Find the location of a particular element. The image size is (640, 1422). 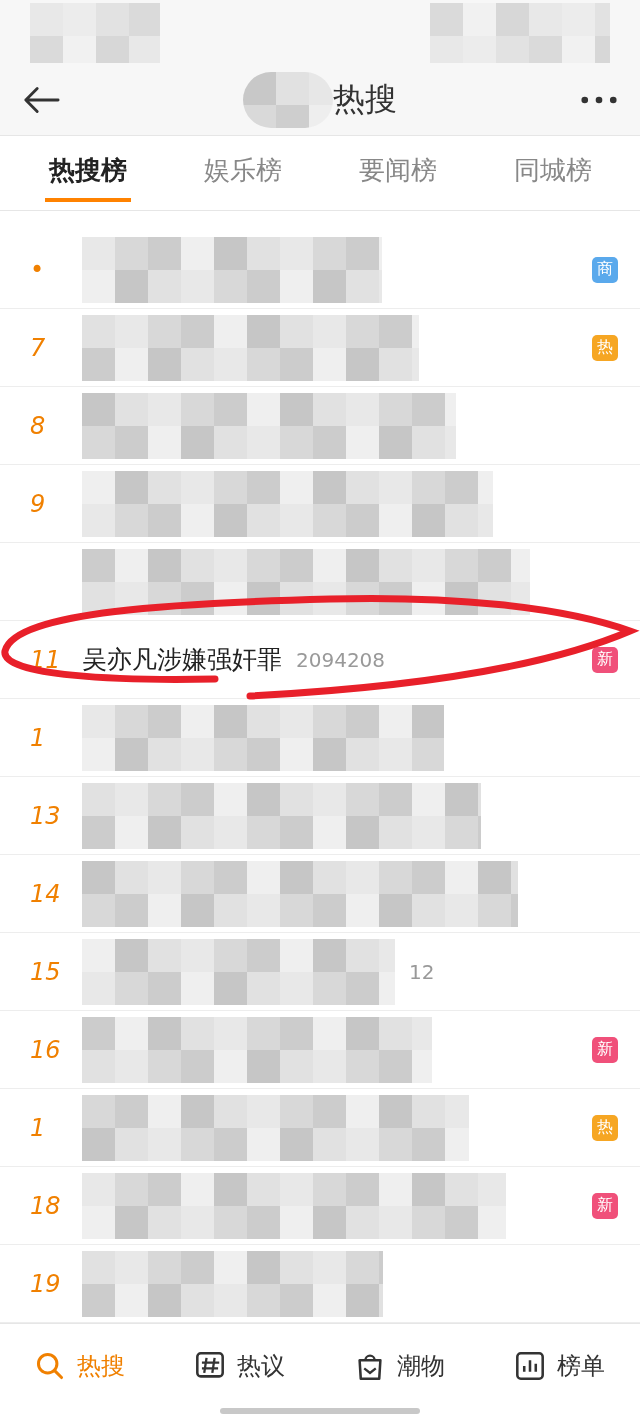

rank-number: 18 is located at coordinates (46, 1205).